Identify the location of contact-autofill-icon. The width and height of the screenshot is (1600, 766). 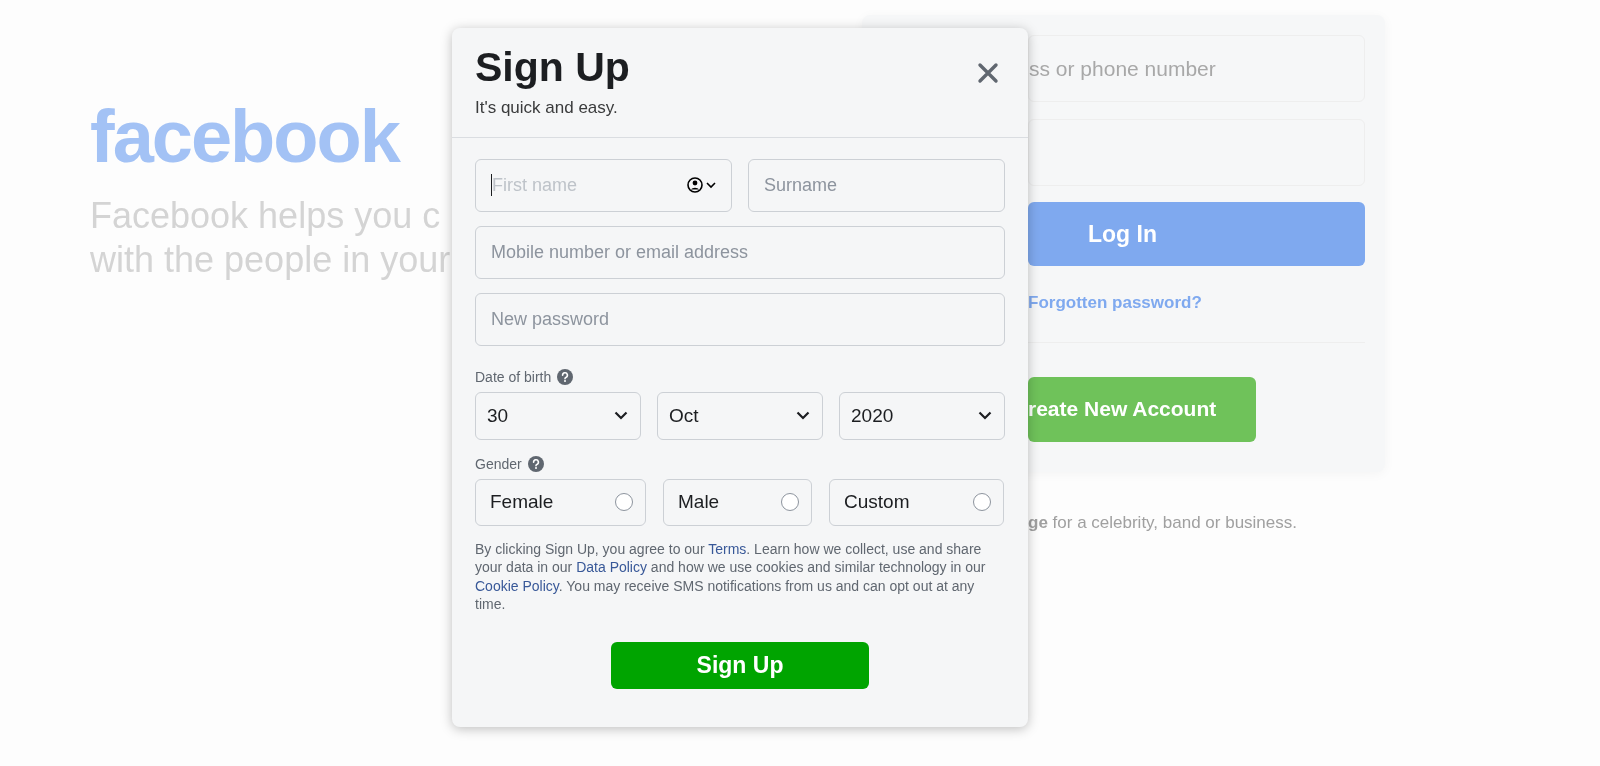
(702, 185).